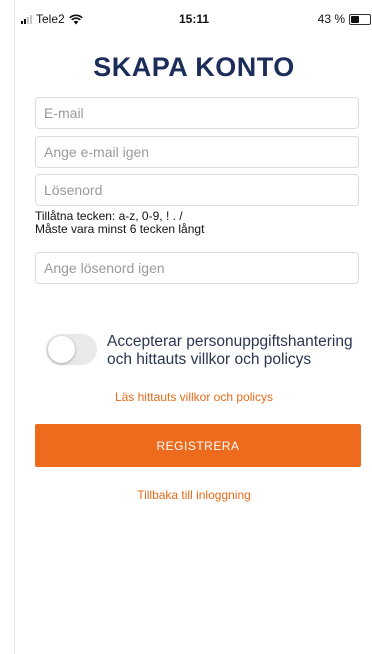 This screenshot has height=654, width=372. Describe the element at coordinates (193, 15) in the screenshot. I see `status-bar: Tele2 15:11 43 %` at that location.